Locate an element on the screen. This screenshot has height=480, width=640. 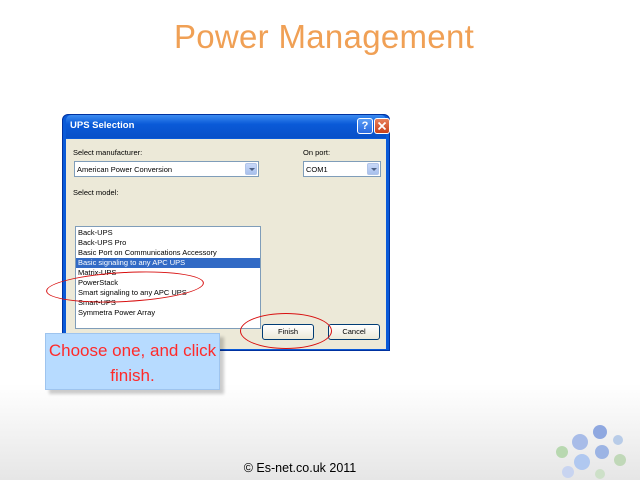
port-label: On port: is located at coordinates (317, 152).